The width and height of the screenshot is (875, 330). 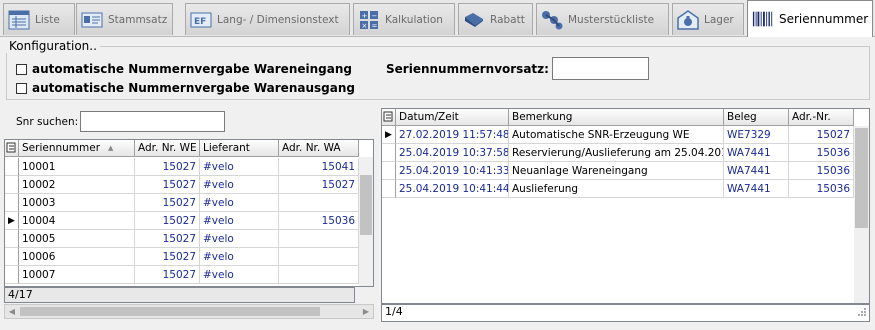 I want to click on scroll-left-icon: ◀, so click(x=12, y=311).